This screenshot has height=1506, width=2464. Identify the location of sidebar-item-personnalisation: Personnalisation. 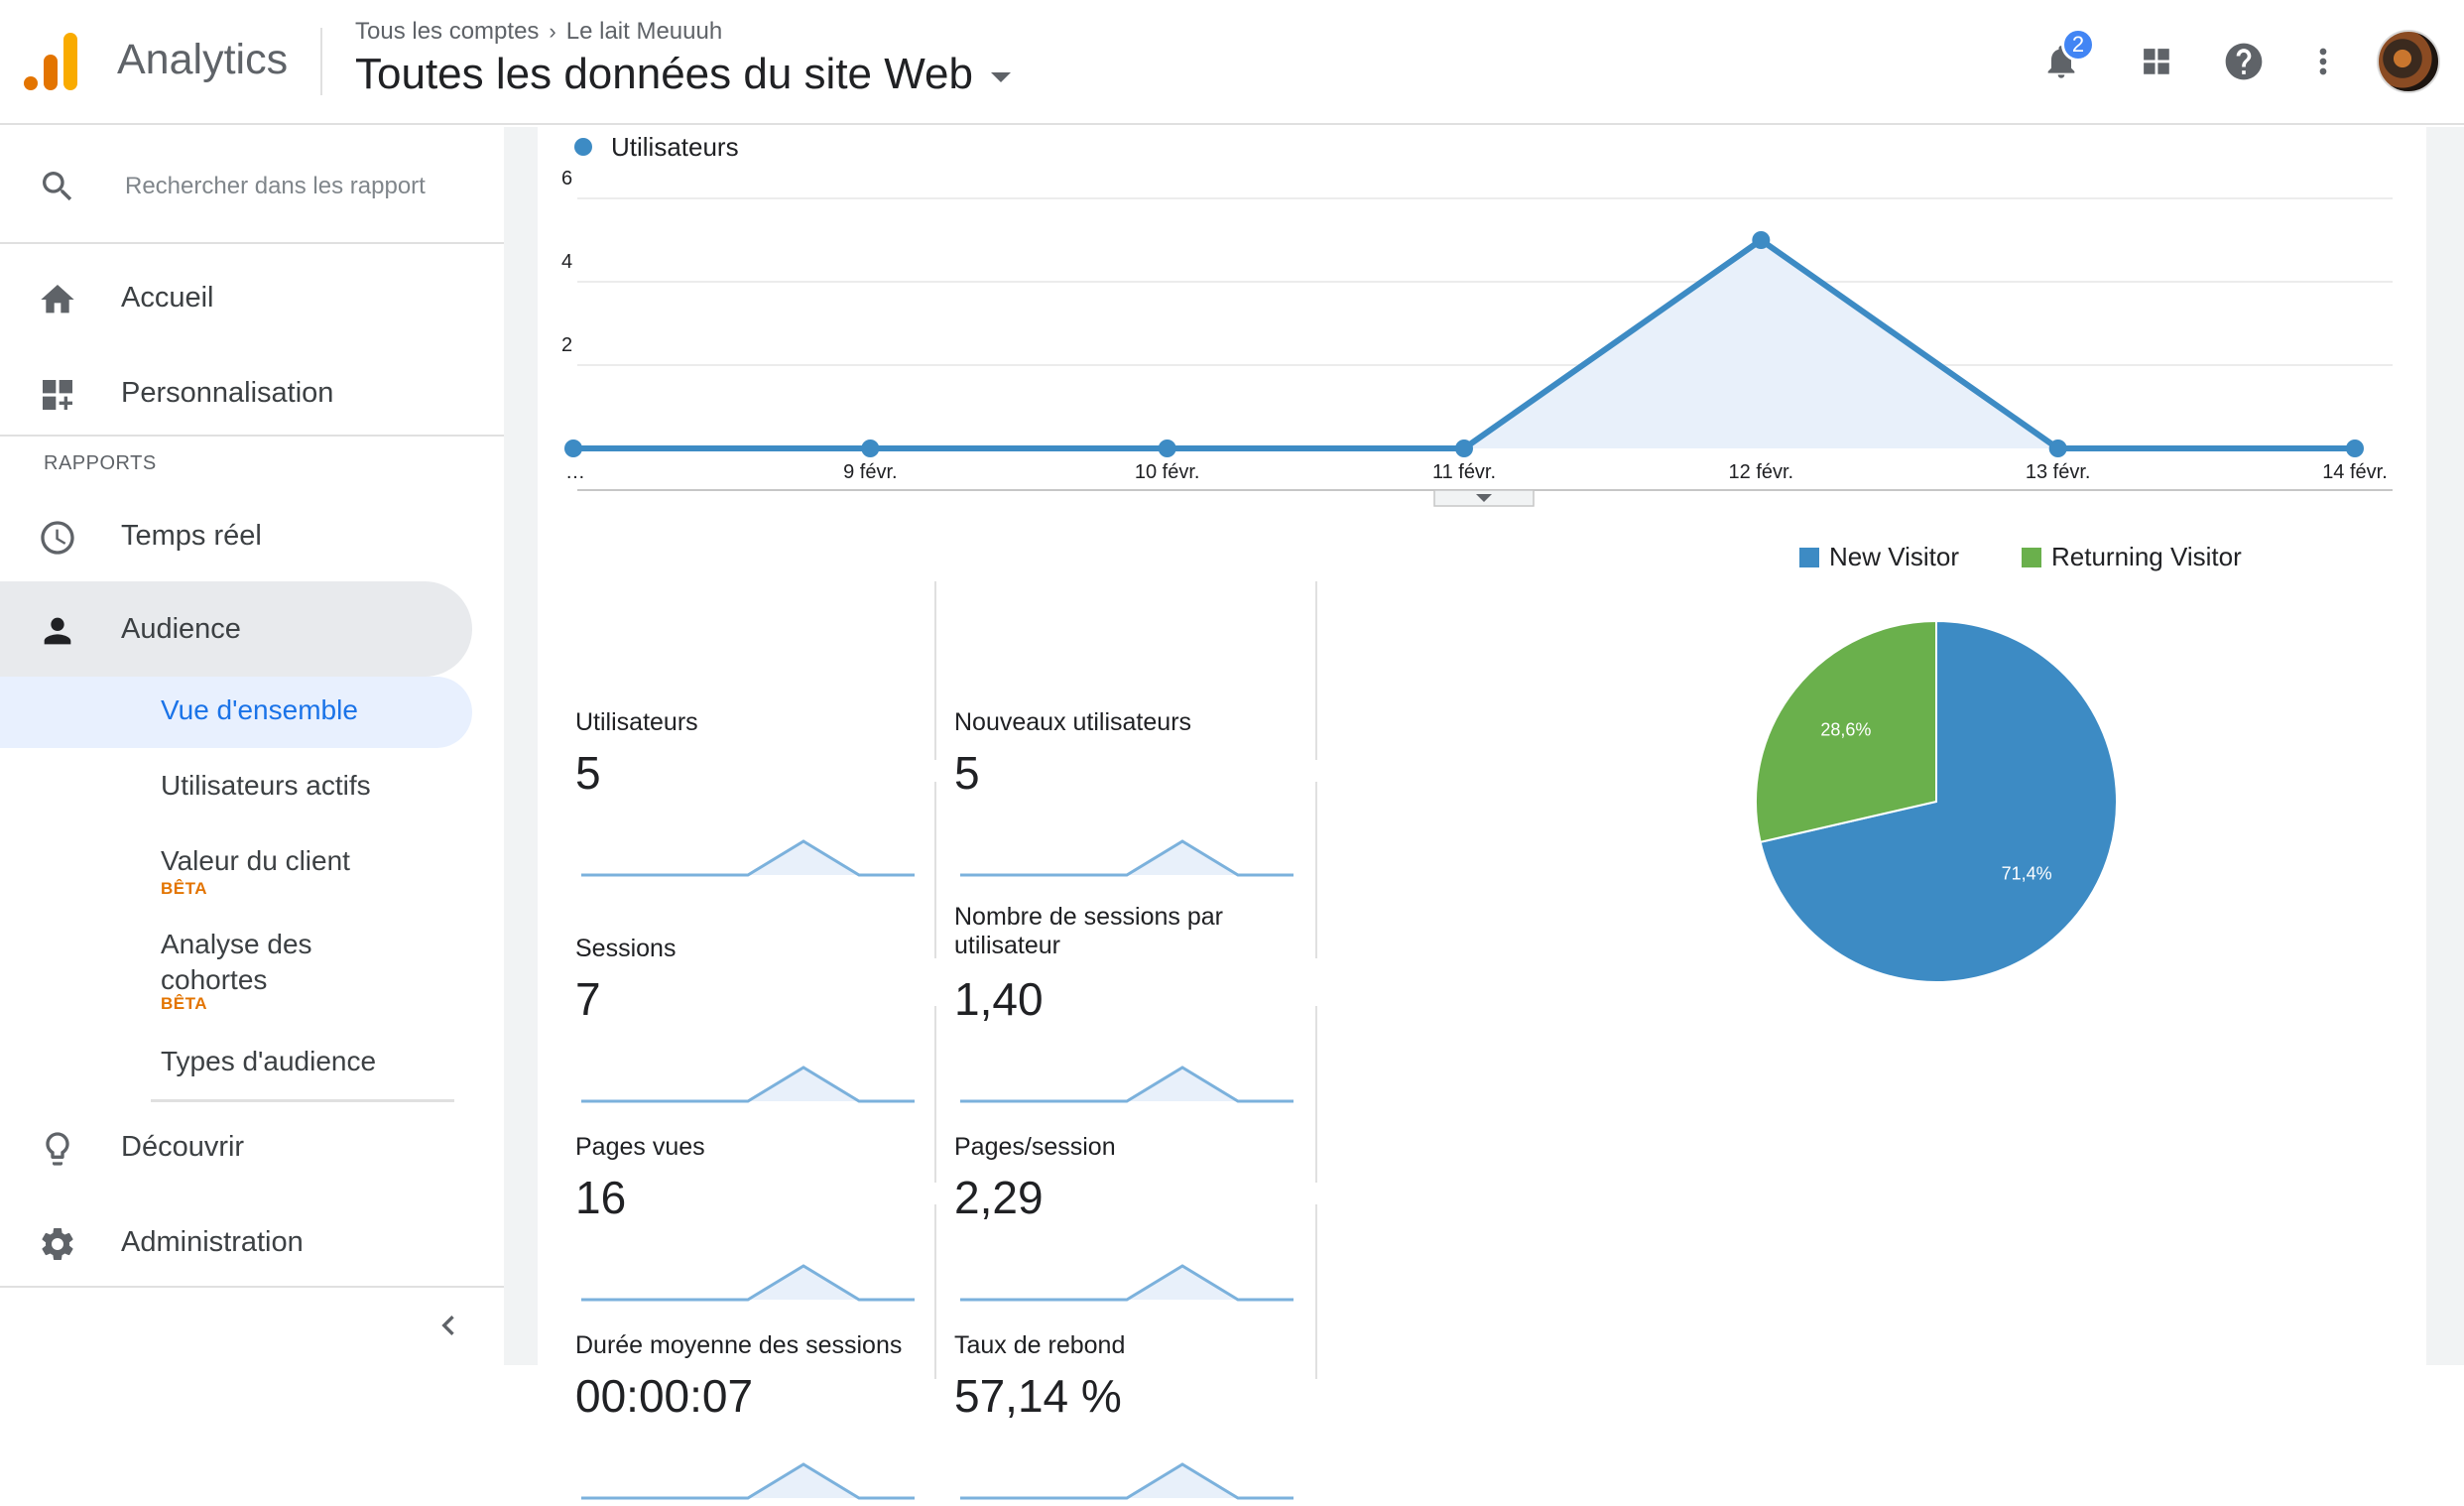
(252, 392).